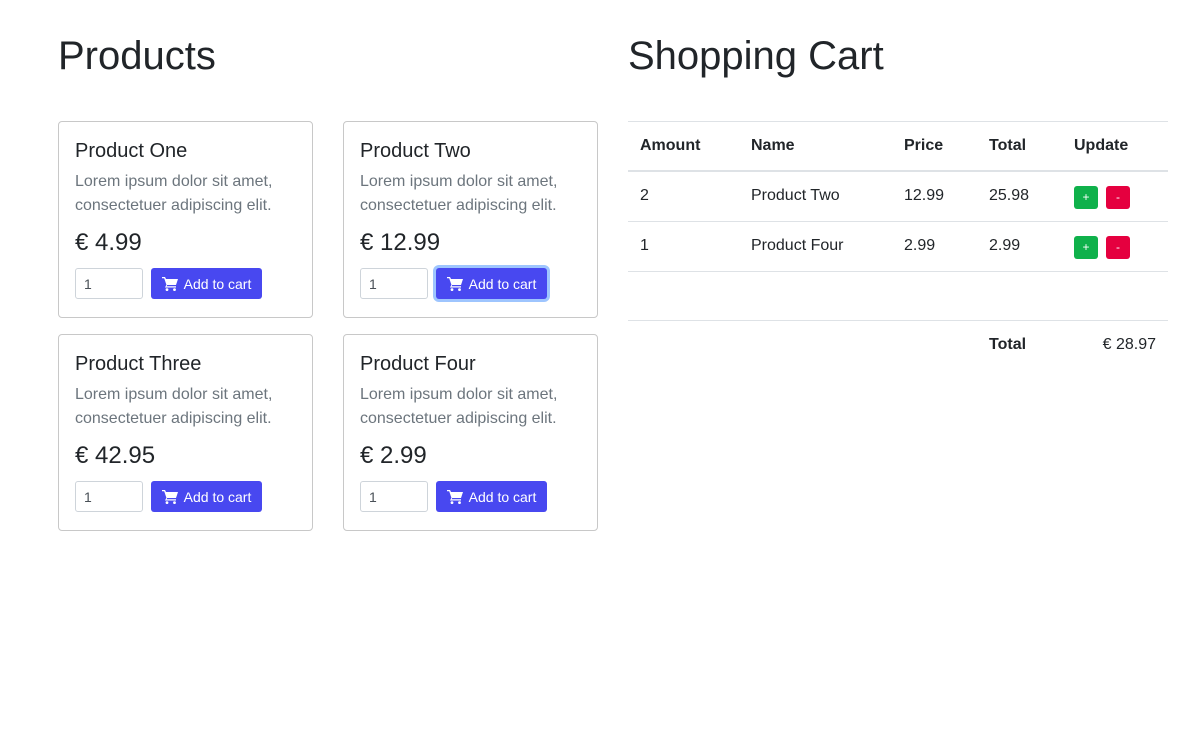 The width and height of the screenshot is (1200, 750). What do you see at coordinates (898, 296) in the screenshot?
I see `table-spacer-row` at bounding box center [898, 296].